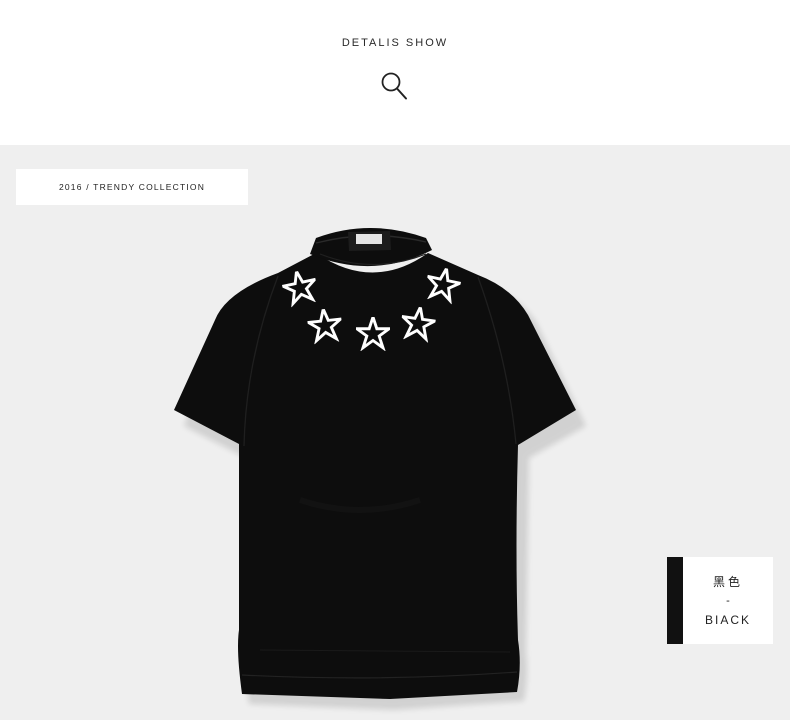 The width and height of the screenshot is (790, 720). Describe the element at coordinates (727, 619) in the screenshot. I see `color-name-en: BIACK` at that location.